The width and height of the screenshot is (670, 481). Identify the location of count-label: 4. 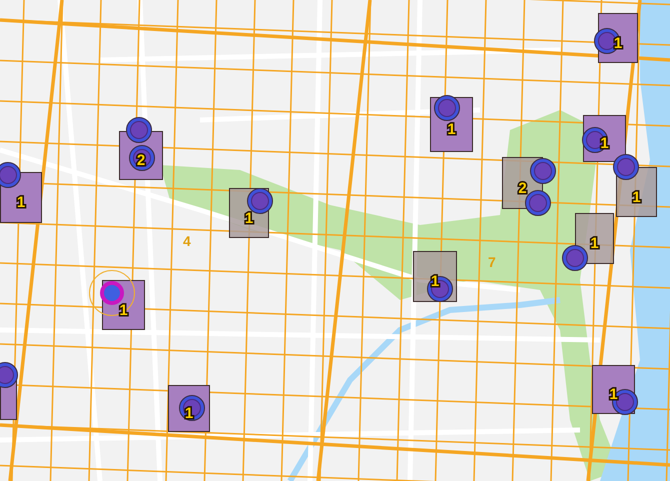
(187, 241).